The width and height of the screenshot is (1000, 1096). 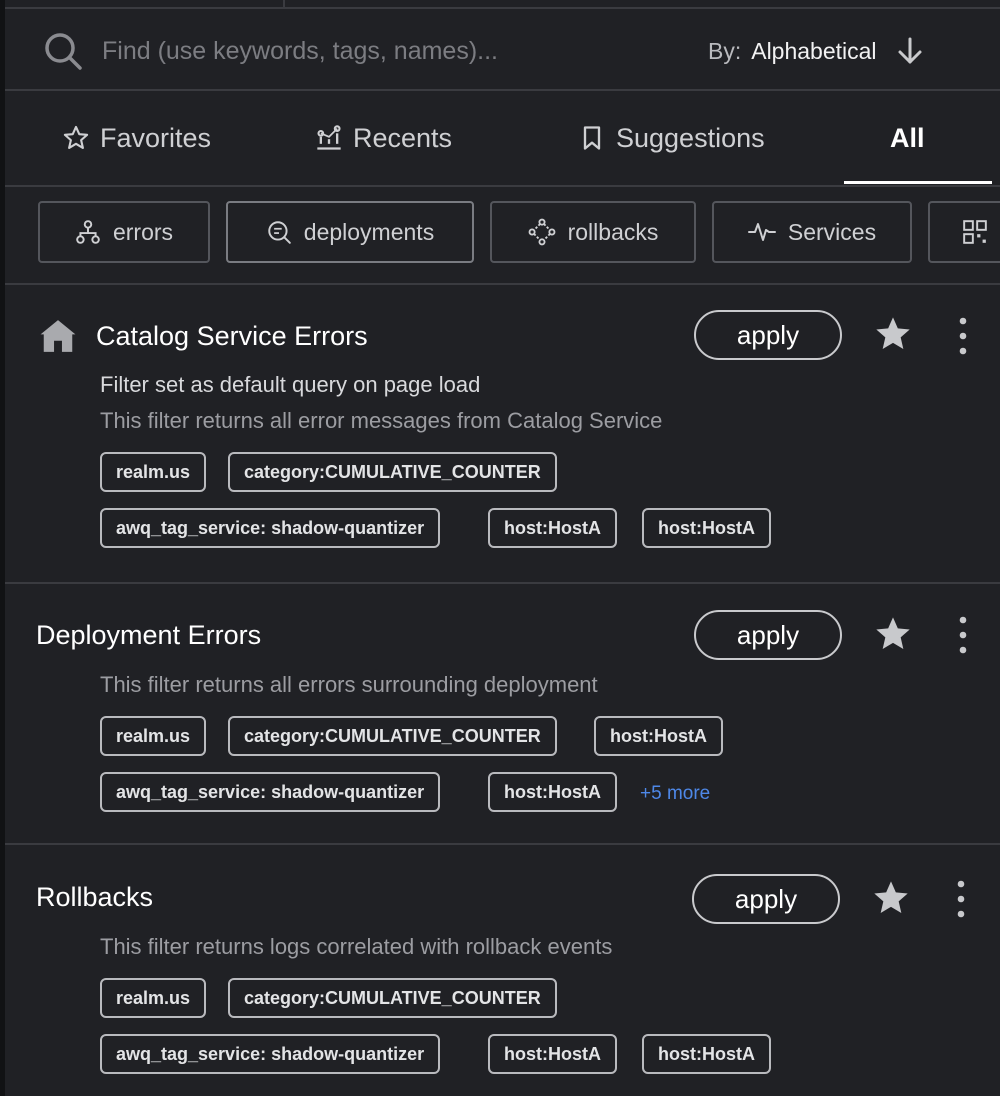 I want to click on arrow-down-icon, so click(x=910, y=51).